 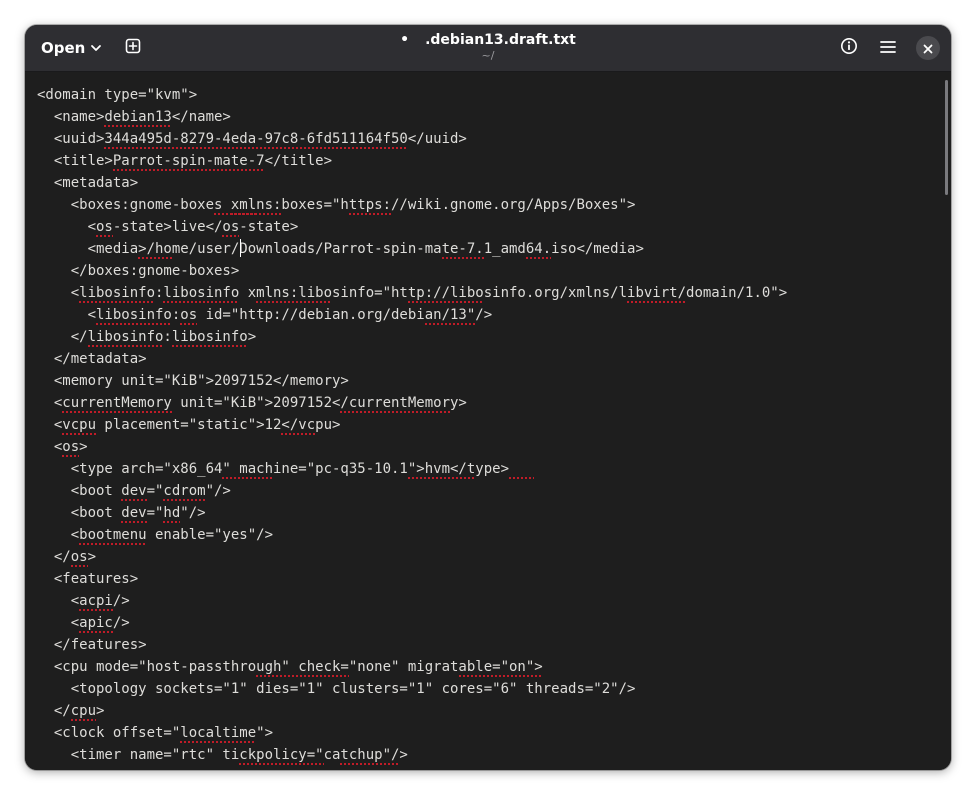 I want to click on editor-line: <metadata>, so click(x=412, y=183).